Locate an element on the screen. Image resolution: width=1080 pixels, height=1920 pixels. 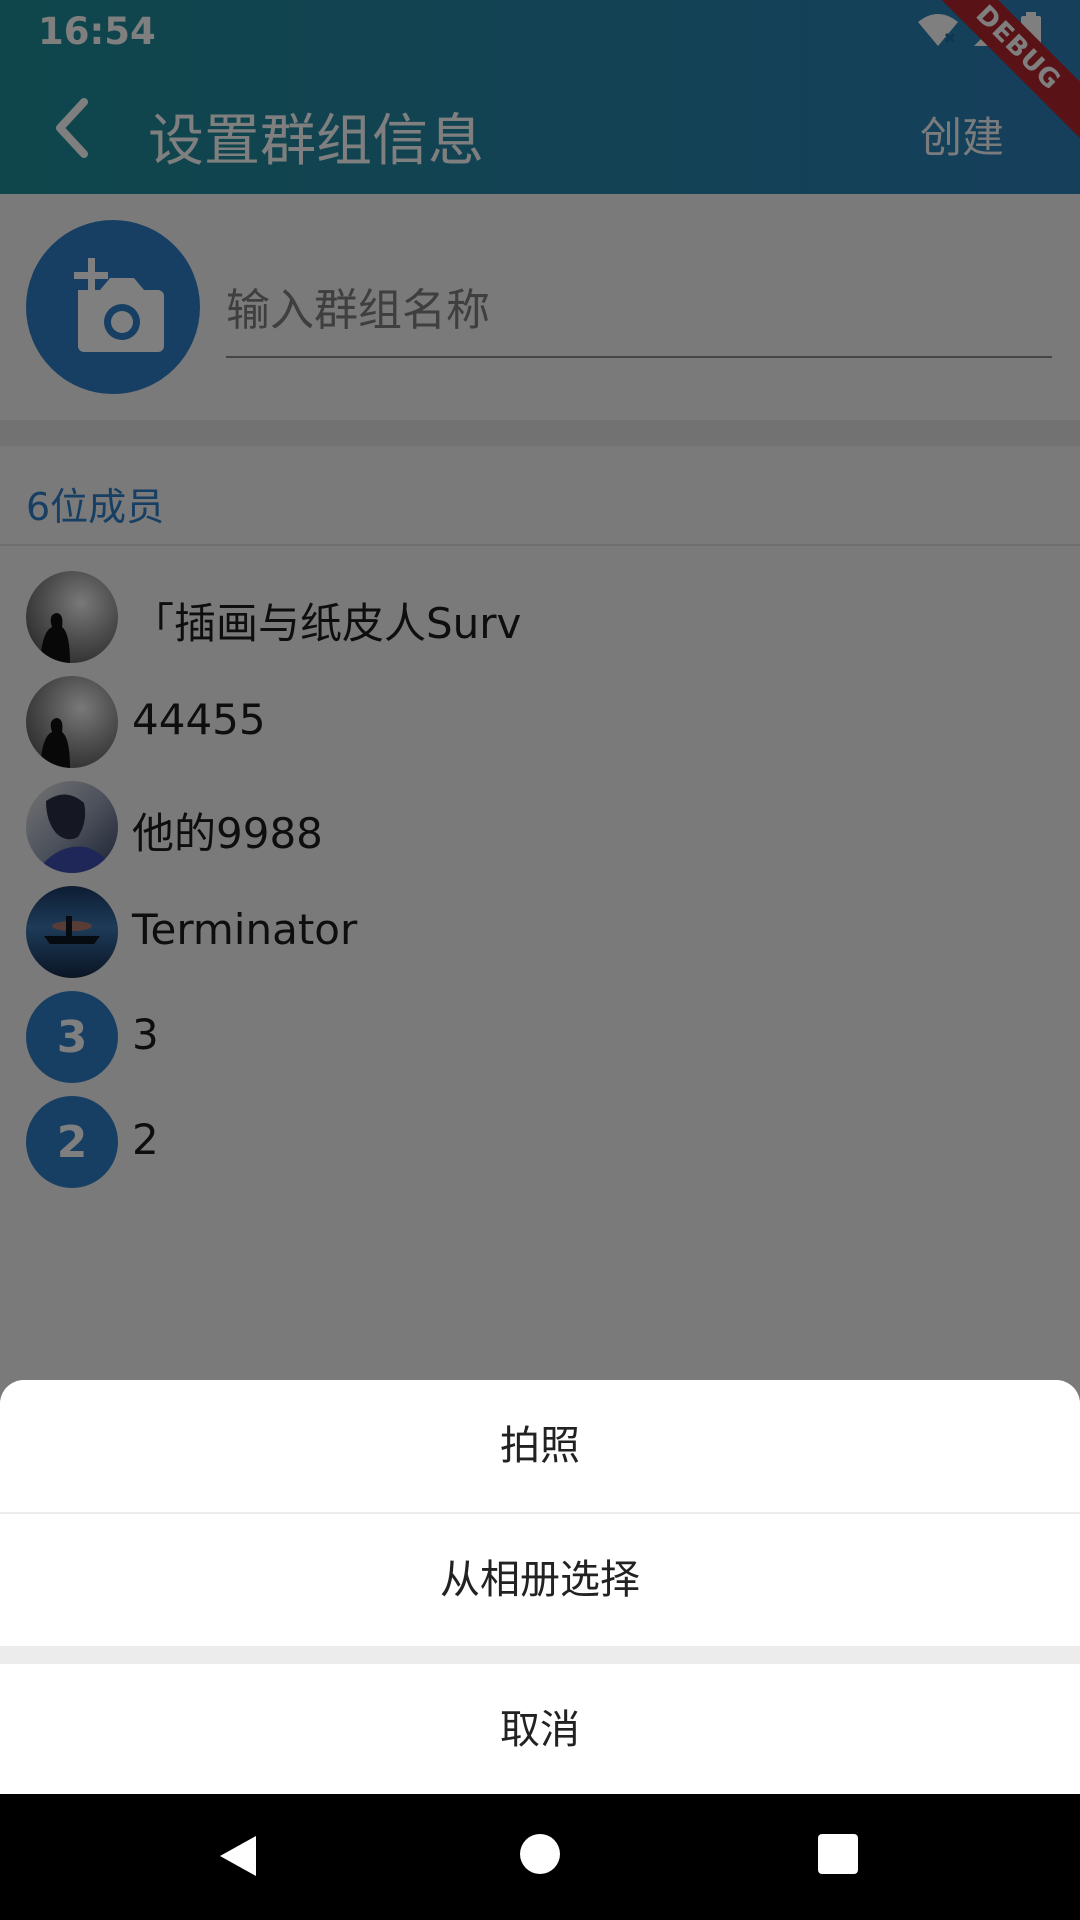
nav-back-icon is located at coordinates (238, 1858).